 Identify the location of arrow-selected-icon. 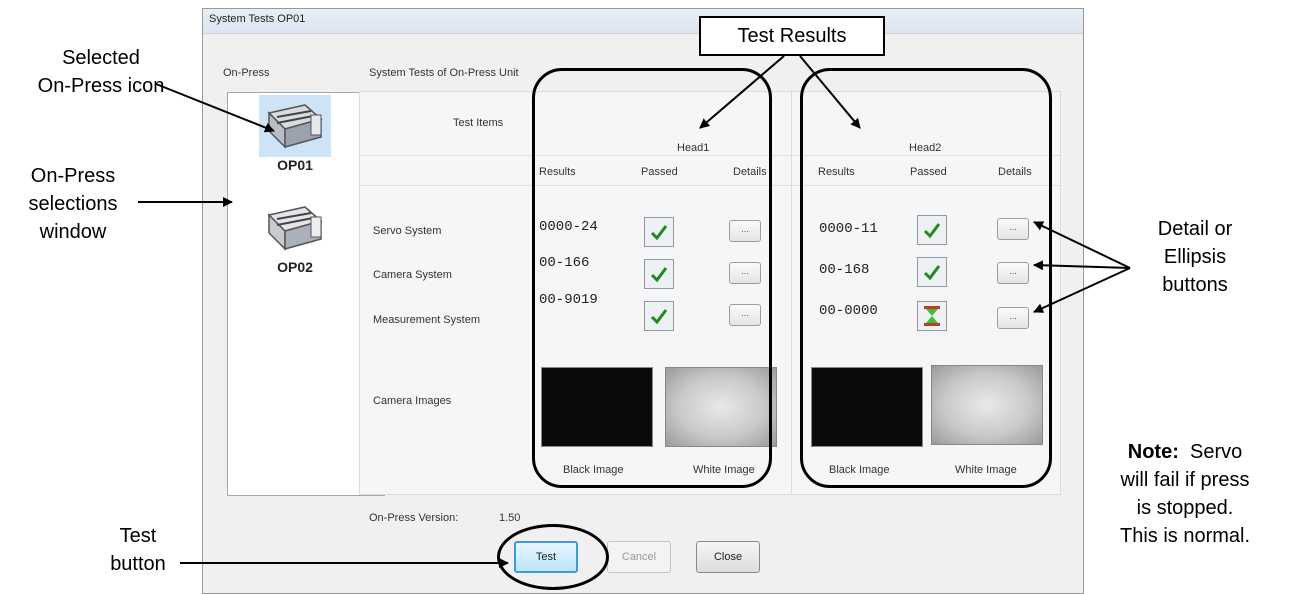
(215, 108).